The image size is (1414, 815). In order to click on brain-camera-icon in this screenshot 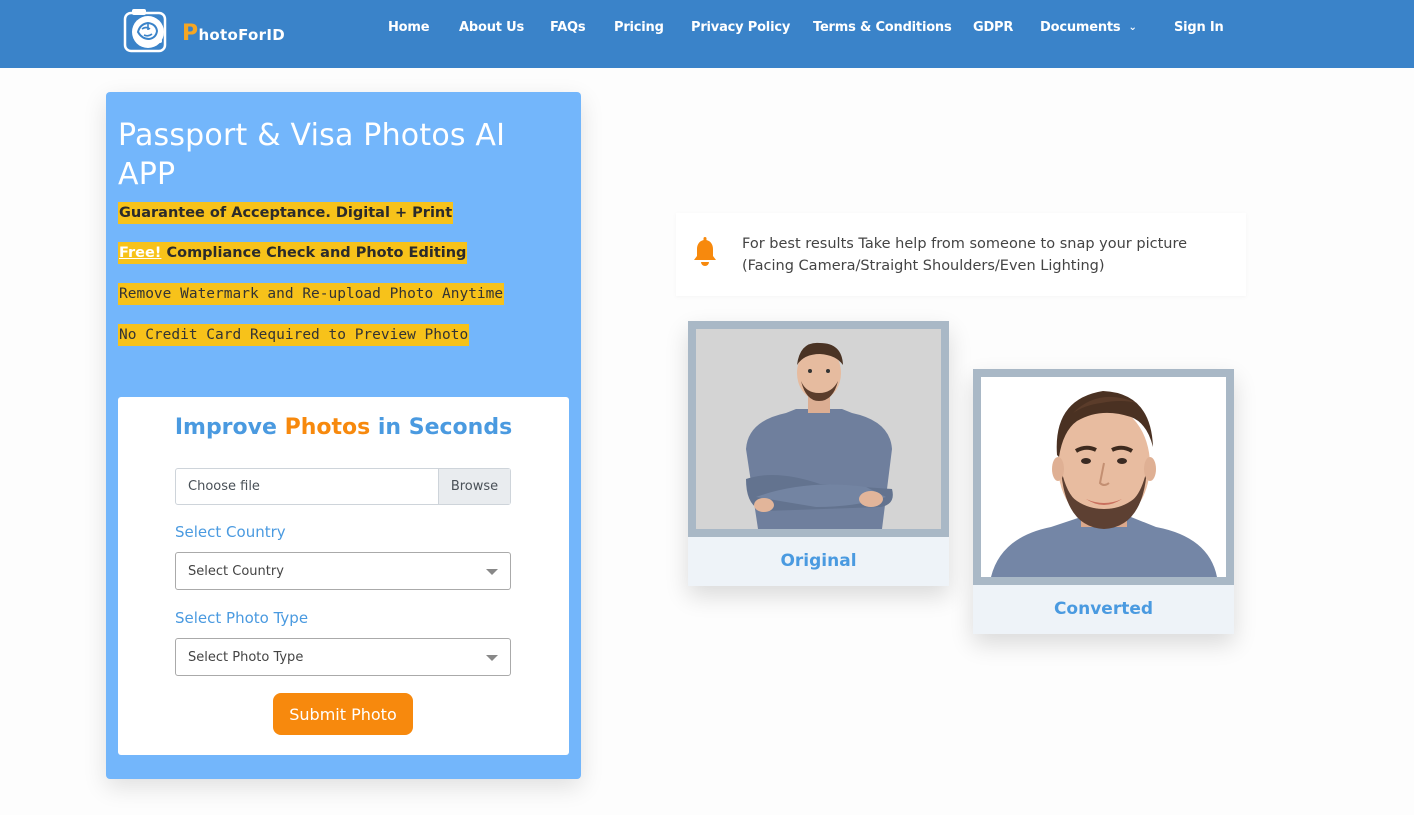, I will do `click(145, 31)`.